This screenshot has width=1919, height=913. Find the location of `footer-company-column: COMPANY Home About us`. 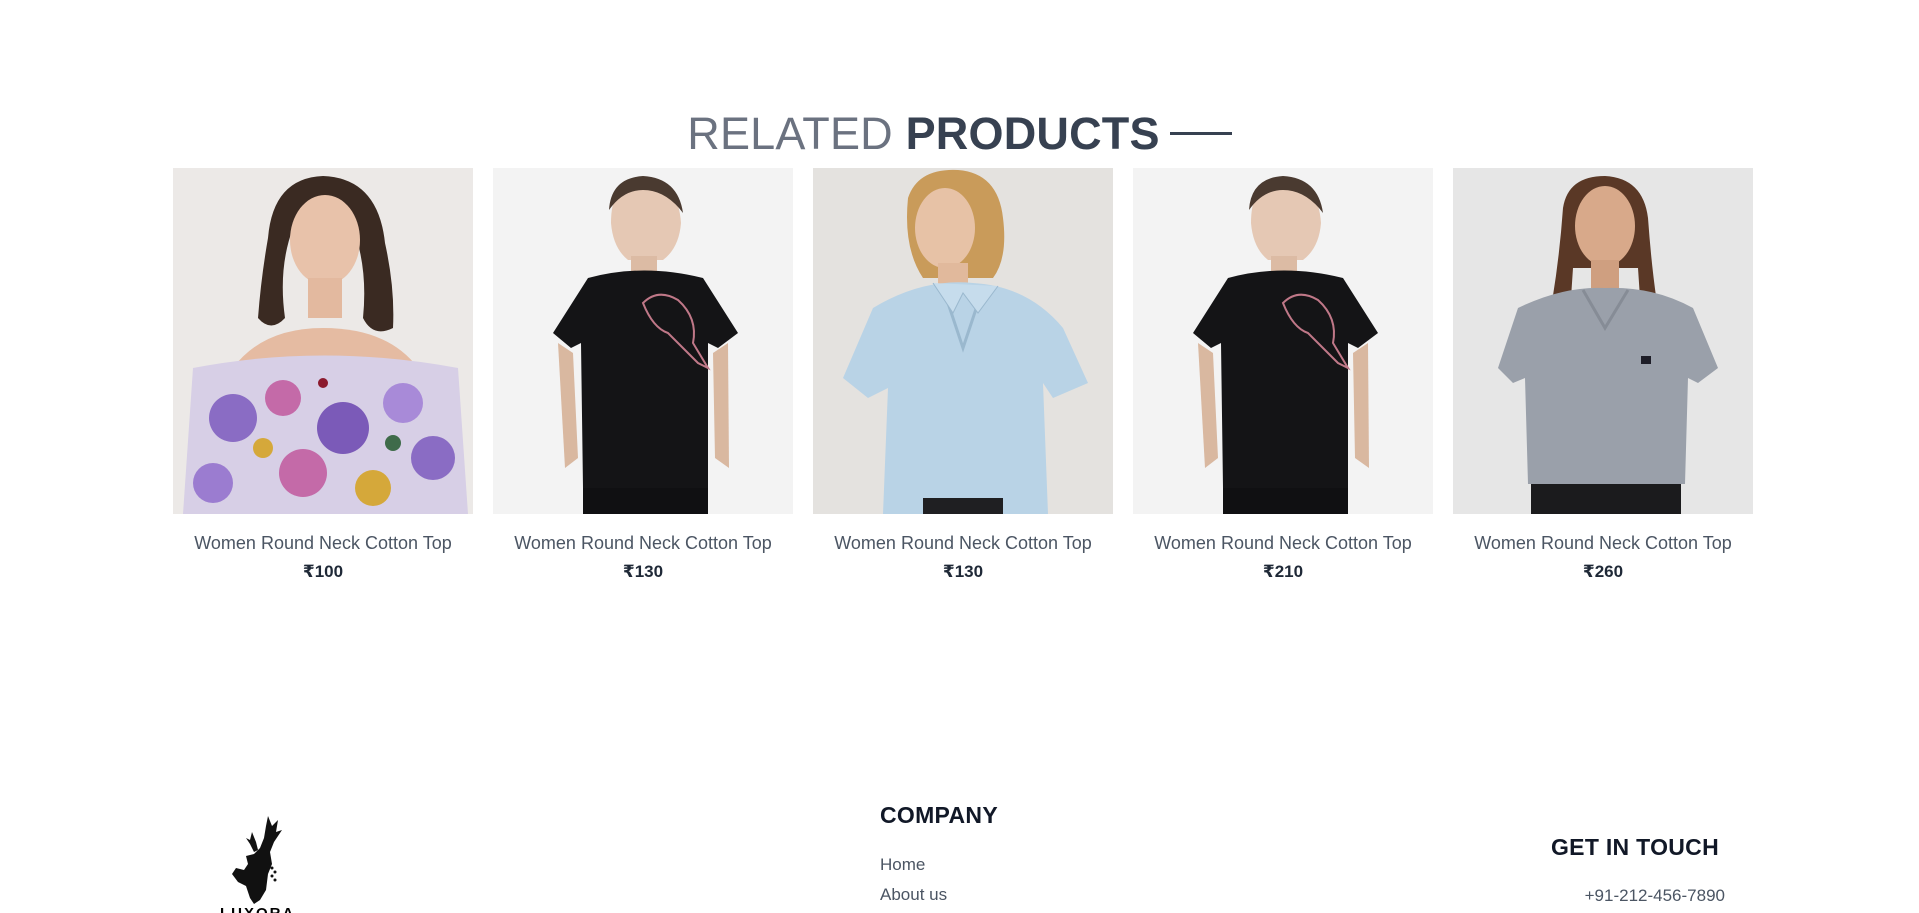

footer-company-column: COMPANY Home About us is located at coordinates (939, 855).